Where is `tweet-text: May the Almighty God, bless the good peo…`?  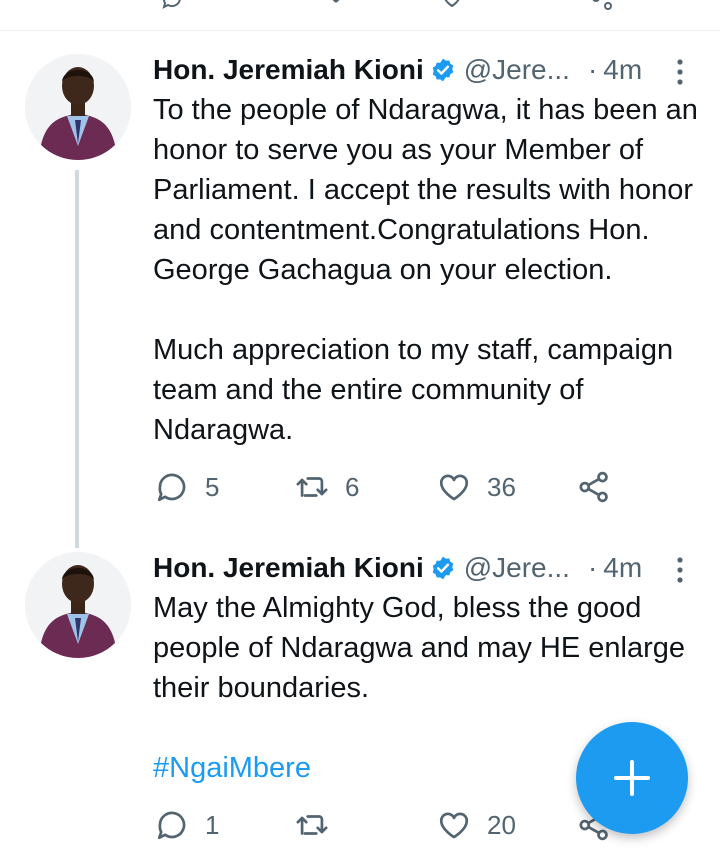
tweet-text: May the Almighty God, bless the good peo… is located at coordinates (423, 648).